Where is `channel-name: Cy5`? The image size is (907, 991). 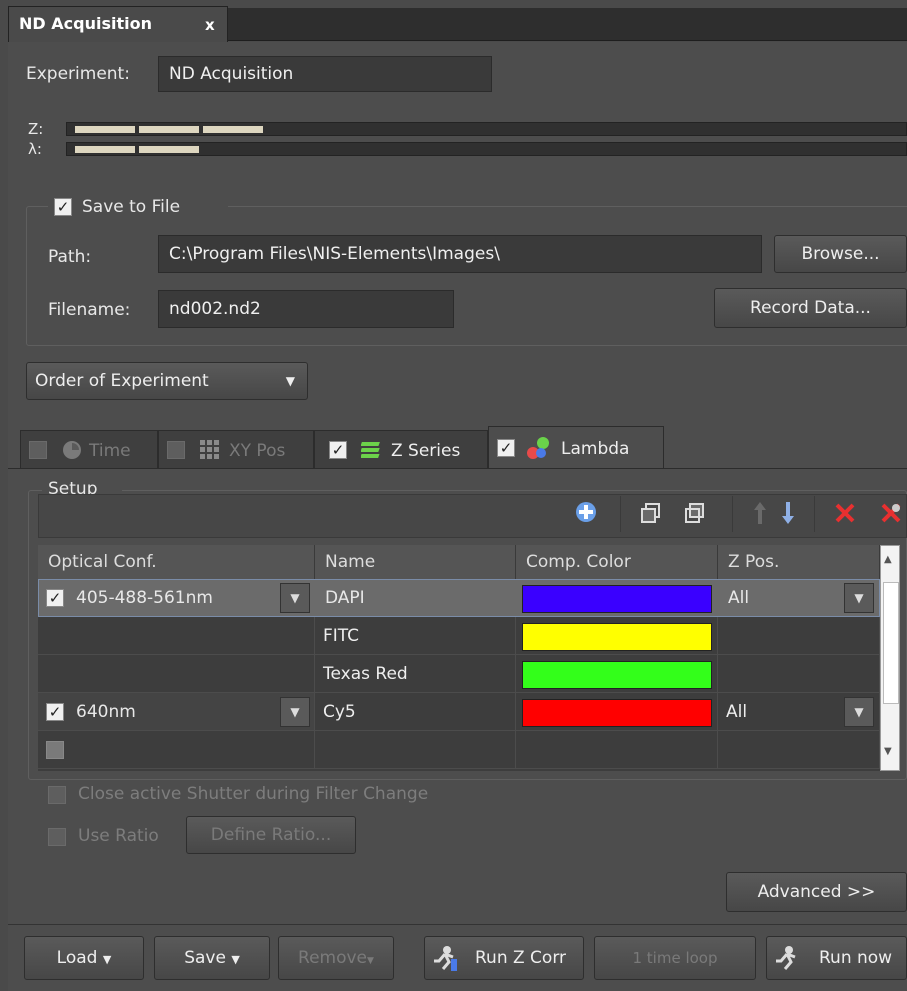
channel-name: Cy5 is located at coordinates (415, 712).